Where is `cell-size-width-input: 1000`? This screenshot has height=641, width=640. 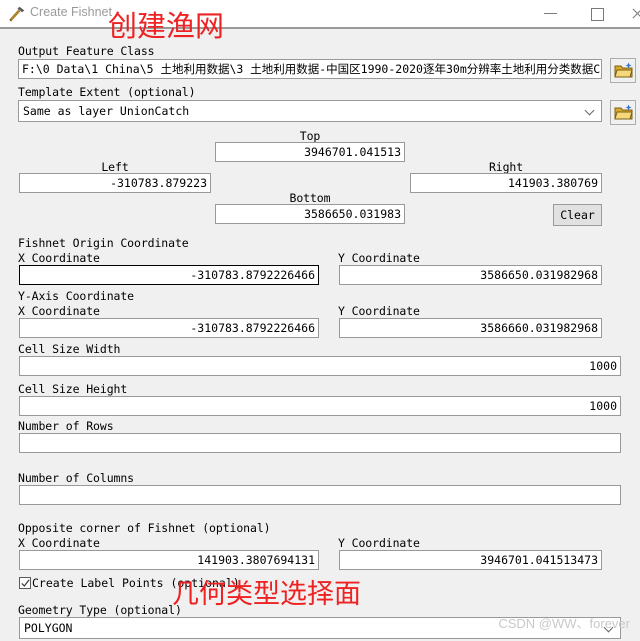
cell-size-width-input: 1000 is located at coordinates (320, 366).